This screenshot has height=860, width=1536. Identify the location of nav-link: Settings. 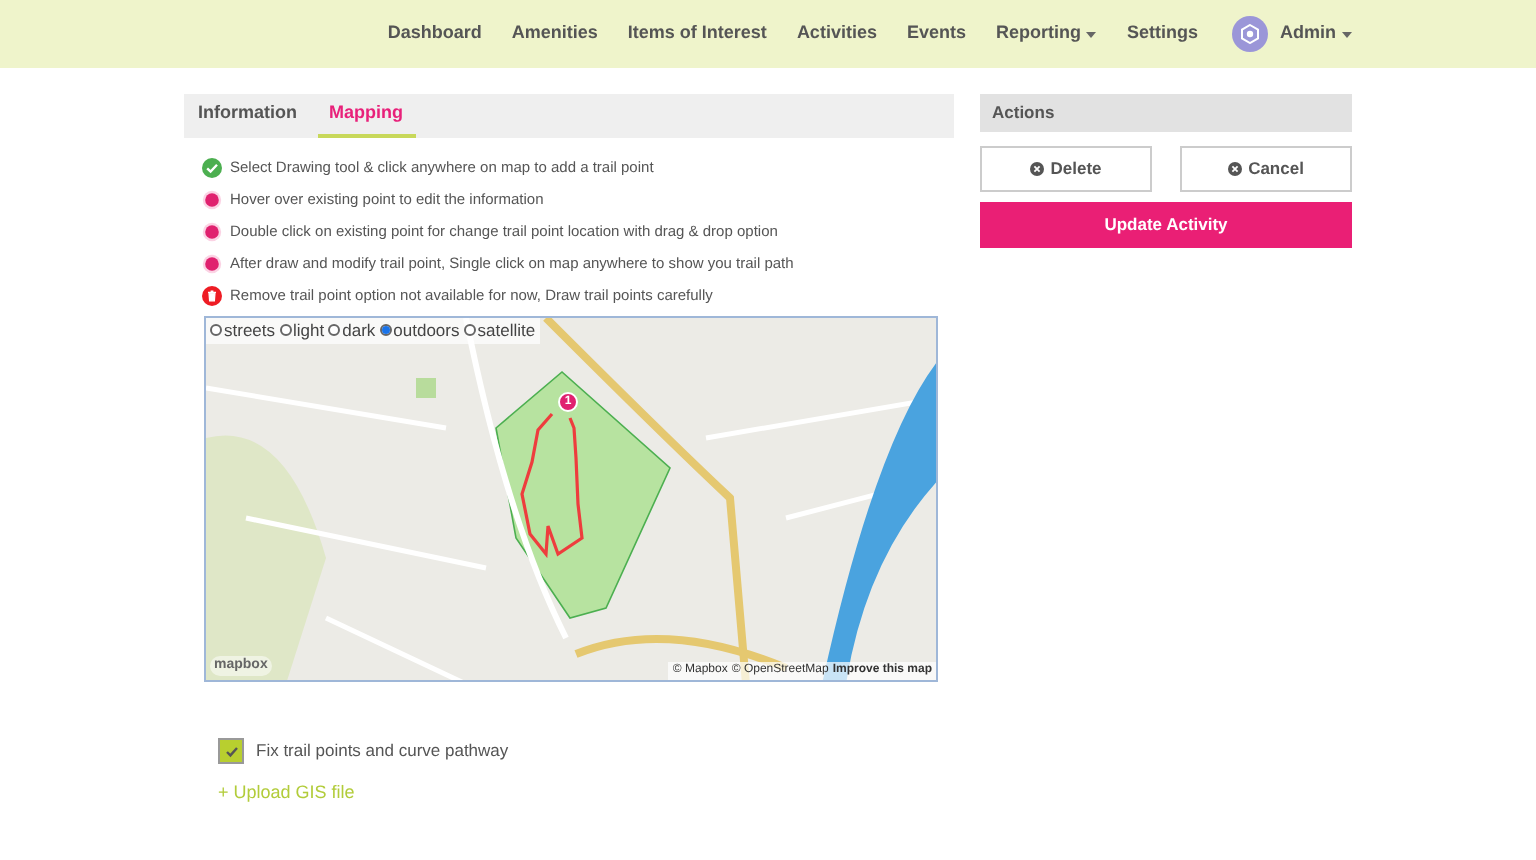
(1162, 34).